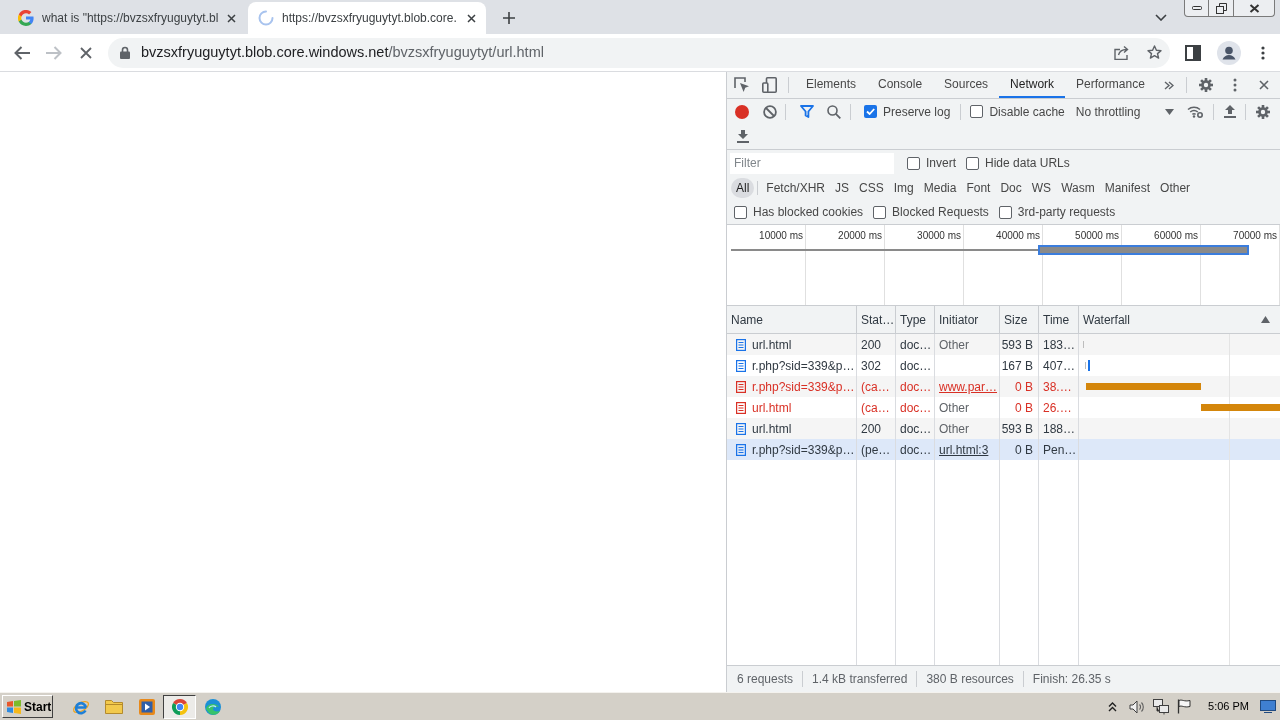 The height and width of the screenshot is (720, 1280). What do you see at coordinates (1196, 8) in the screenshot?
I see `minimize-button` at bounding box center [1196, 8].